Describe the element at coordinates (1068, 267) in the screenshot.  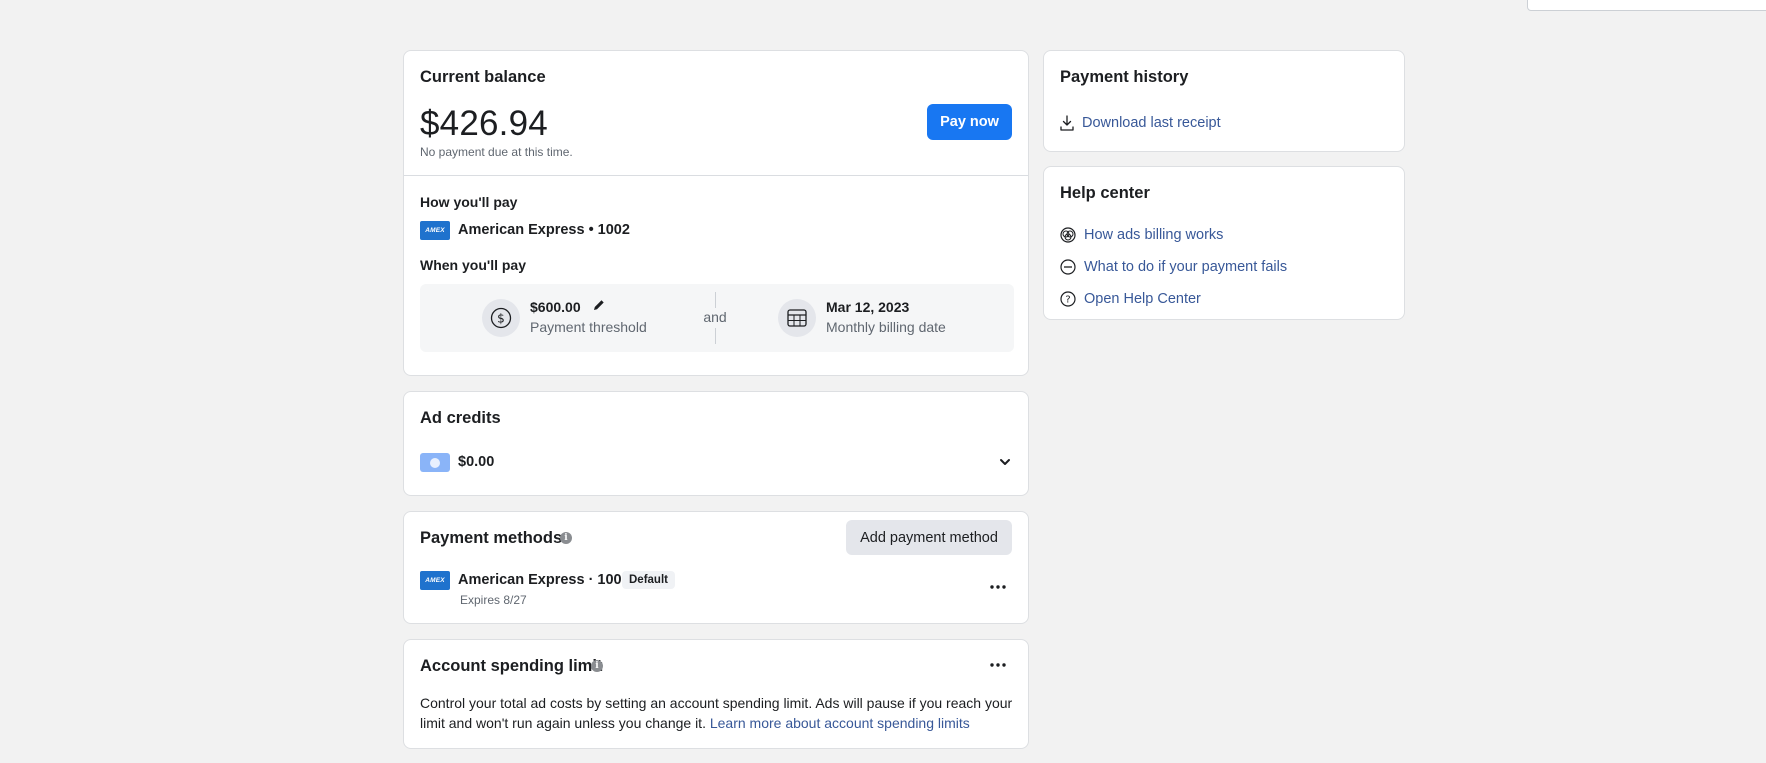
I see `minus-circle-icon` at that location.